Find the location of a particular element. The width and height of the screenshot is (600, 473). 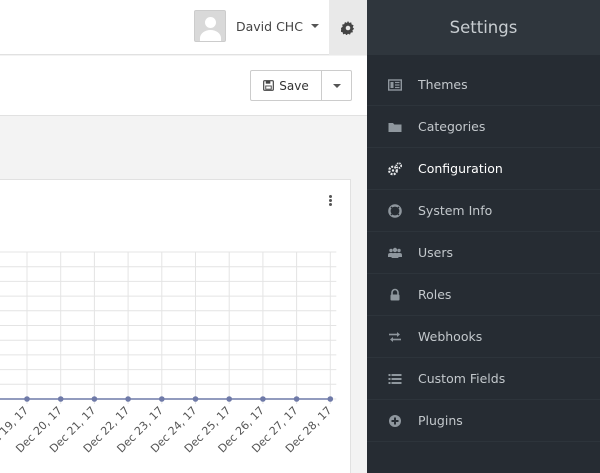

exchange-icon is located at coordinates (395, 337).